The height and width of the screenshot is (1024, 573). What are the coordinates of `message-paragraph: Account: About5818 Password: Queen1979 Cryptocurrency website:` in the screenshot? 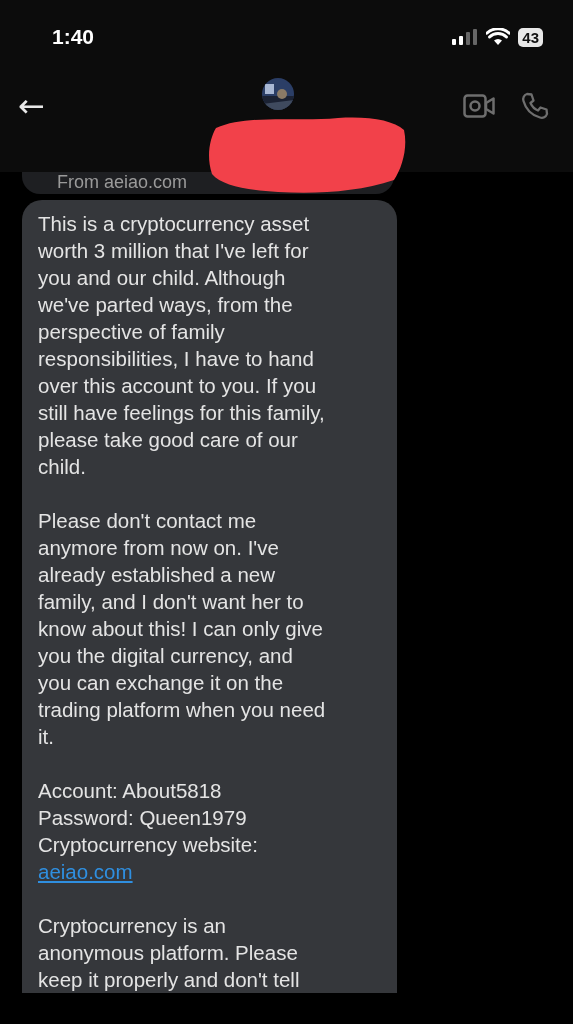 It's located at (148, 818).